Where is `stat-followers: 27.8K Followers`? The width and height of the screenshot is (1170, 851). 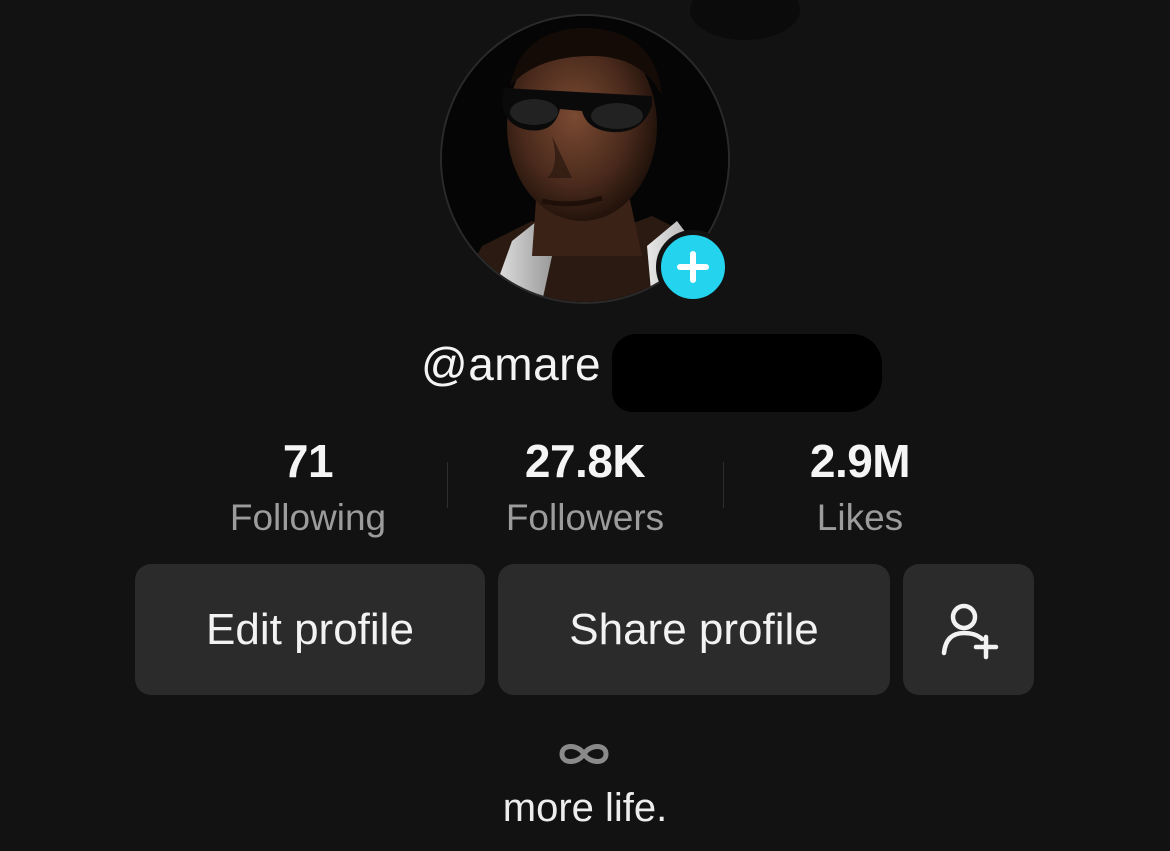 stat-followers: 27.8K Followers is located at coordinates (585, 490).